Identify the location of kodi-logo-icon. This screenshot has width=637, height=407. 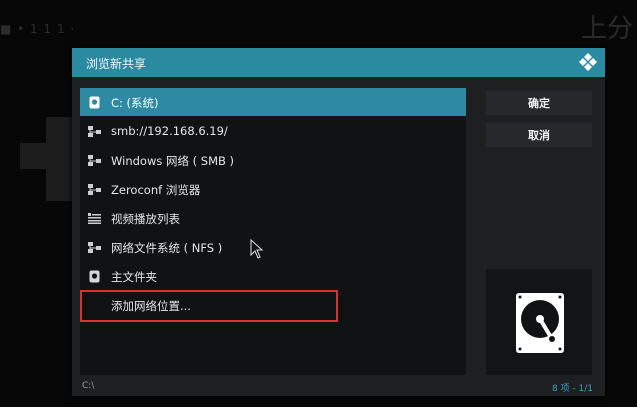
(588, 62).